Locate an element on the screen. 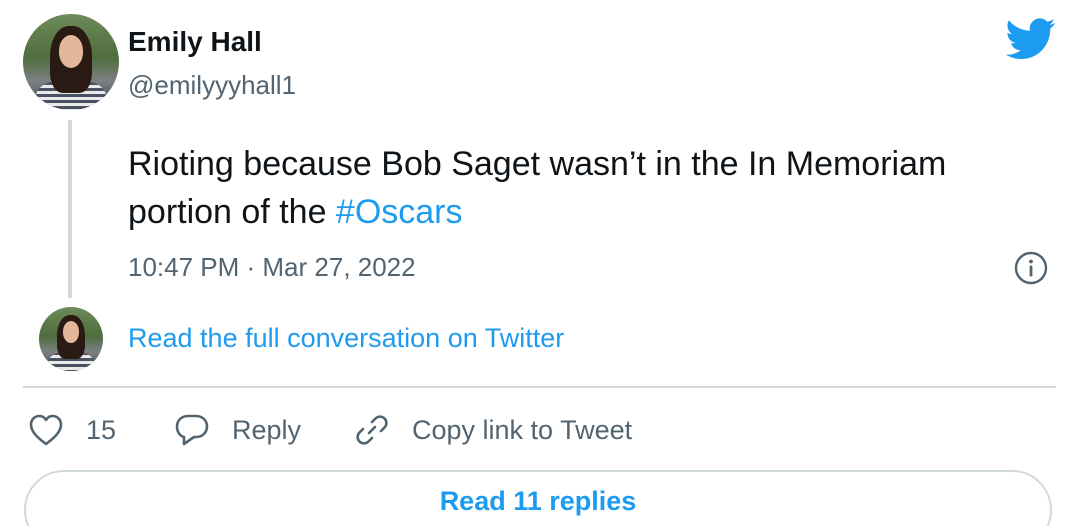  copy-link-button: Copy link to Tweet is located at coordinates (493, 430).